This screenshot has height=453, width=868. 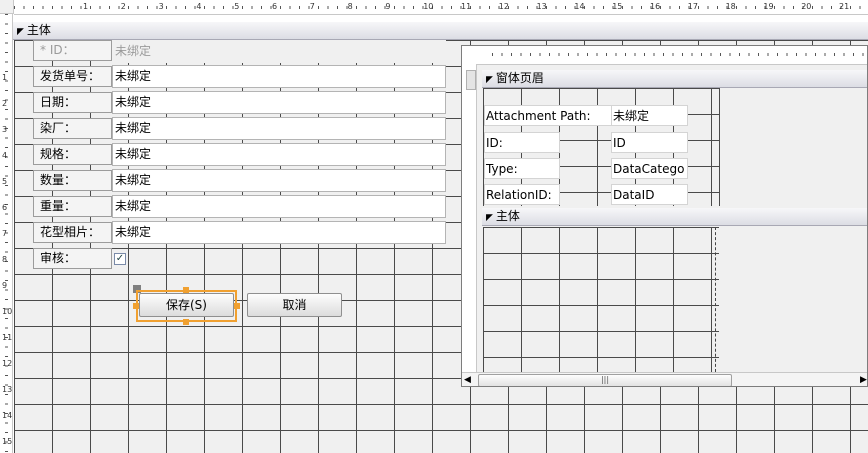 What do you see at coordinates (72, 76) in the screenshot?
I see `label-invoice-number: 发货单号：` at bounding box center [72, 76].